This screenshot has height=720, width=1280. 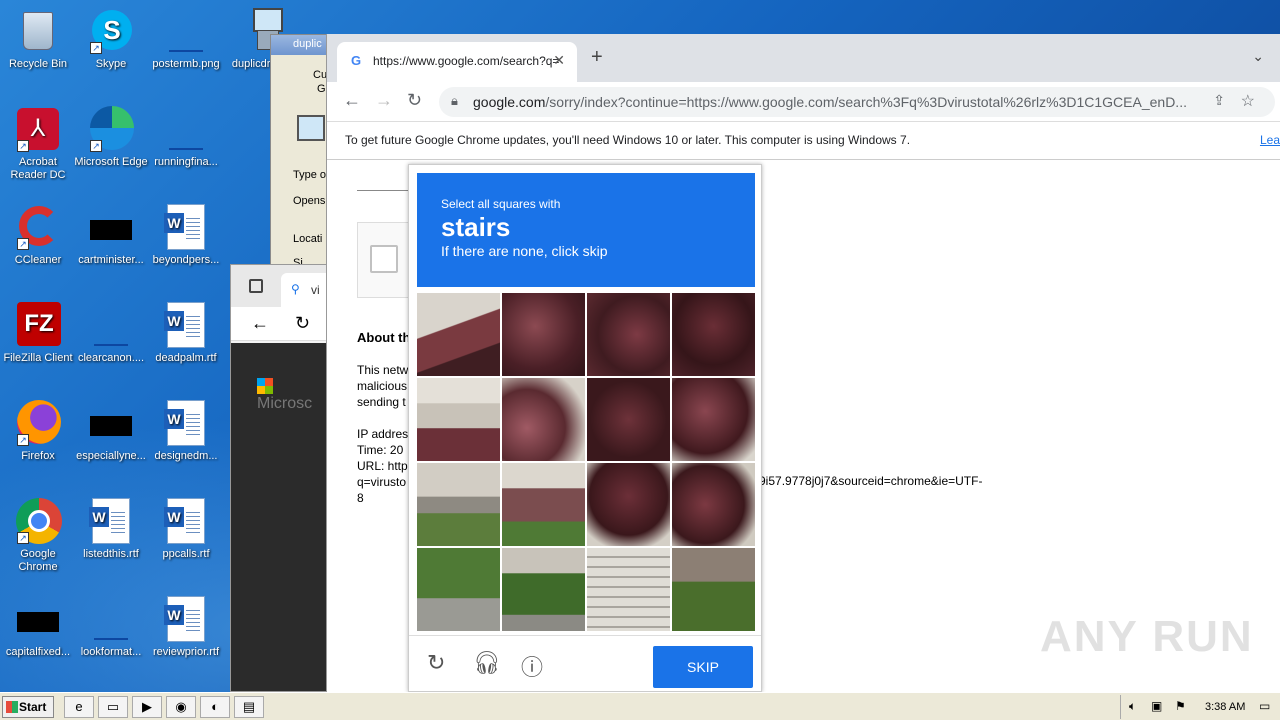 What do you see at coordinates (1132, 706) in the screenshot?
I see `volume-icon: 🔈︎` at bounding box center [1132, 706].